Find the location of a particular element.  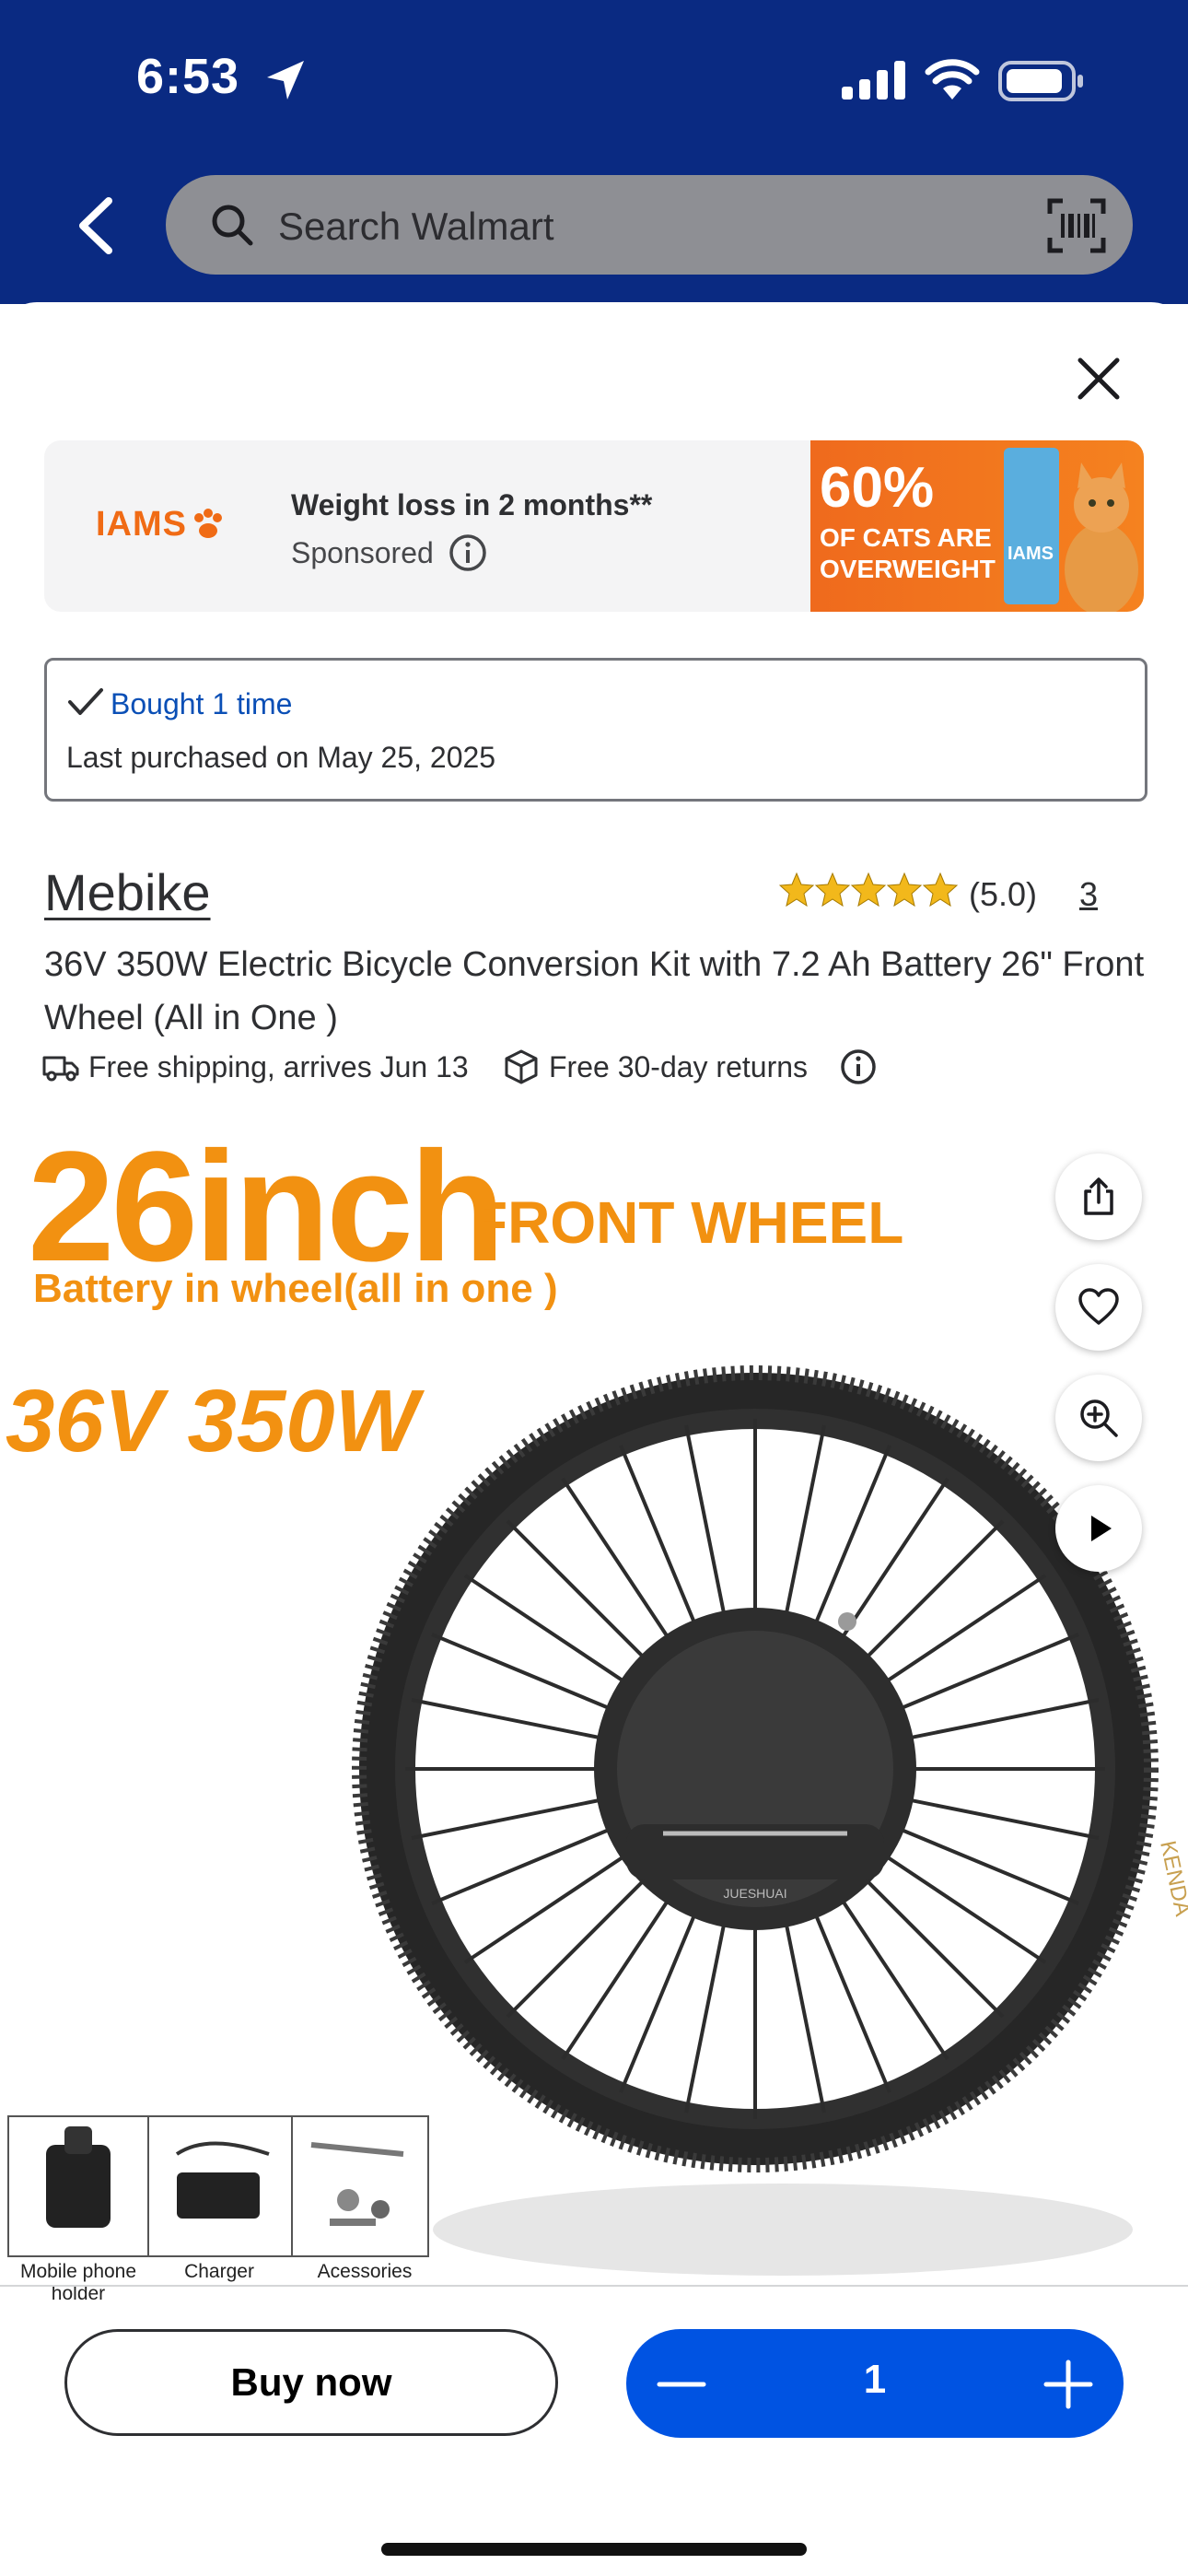

search-input: Search Walmart is located at coordinates (416, 227).